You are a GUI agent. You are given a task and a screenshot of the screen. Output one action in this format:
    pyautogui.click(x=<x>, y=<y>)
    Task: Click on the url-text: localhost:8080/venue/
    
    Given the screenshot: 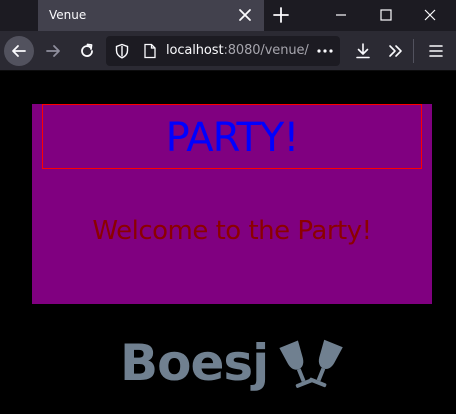 What is the action you would take?
    pyautogui.click(x=237, y=50)
    